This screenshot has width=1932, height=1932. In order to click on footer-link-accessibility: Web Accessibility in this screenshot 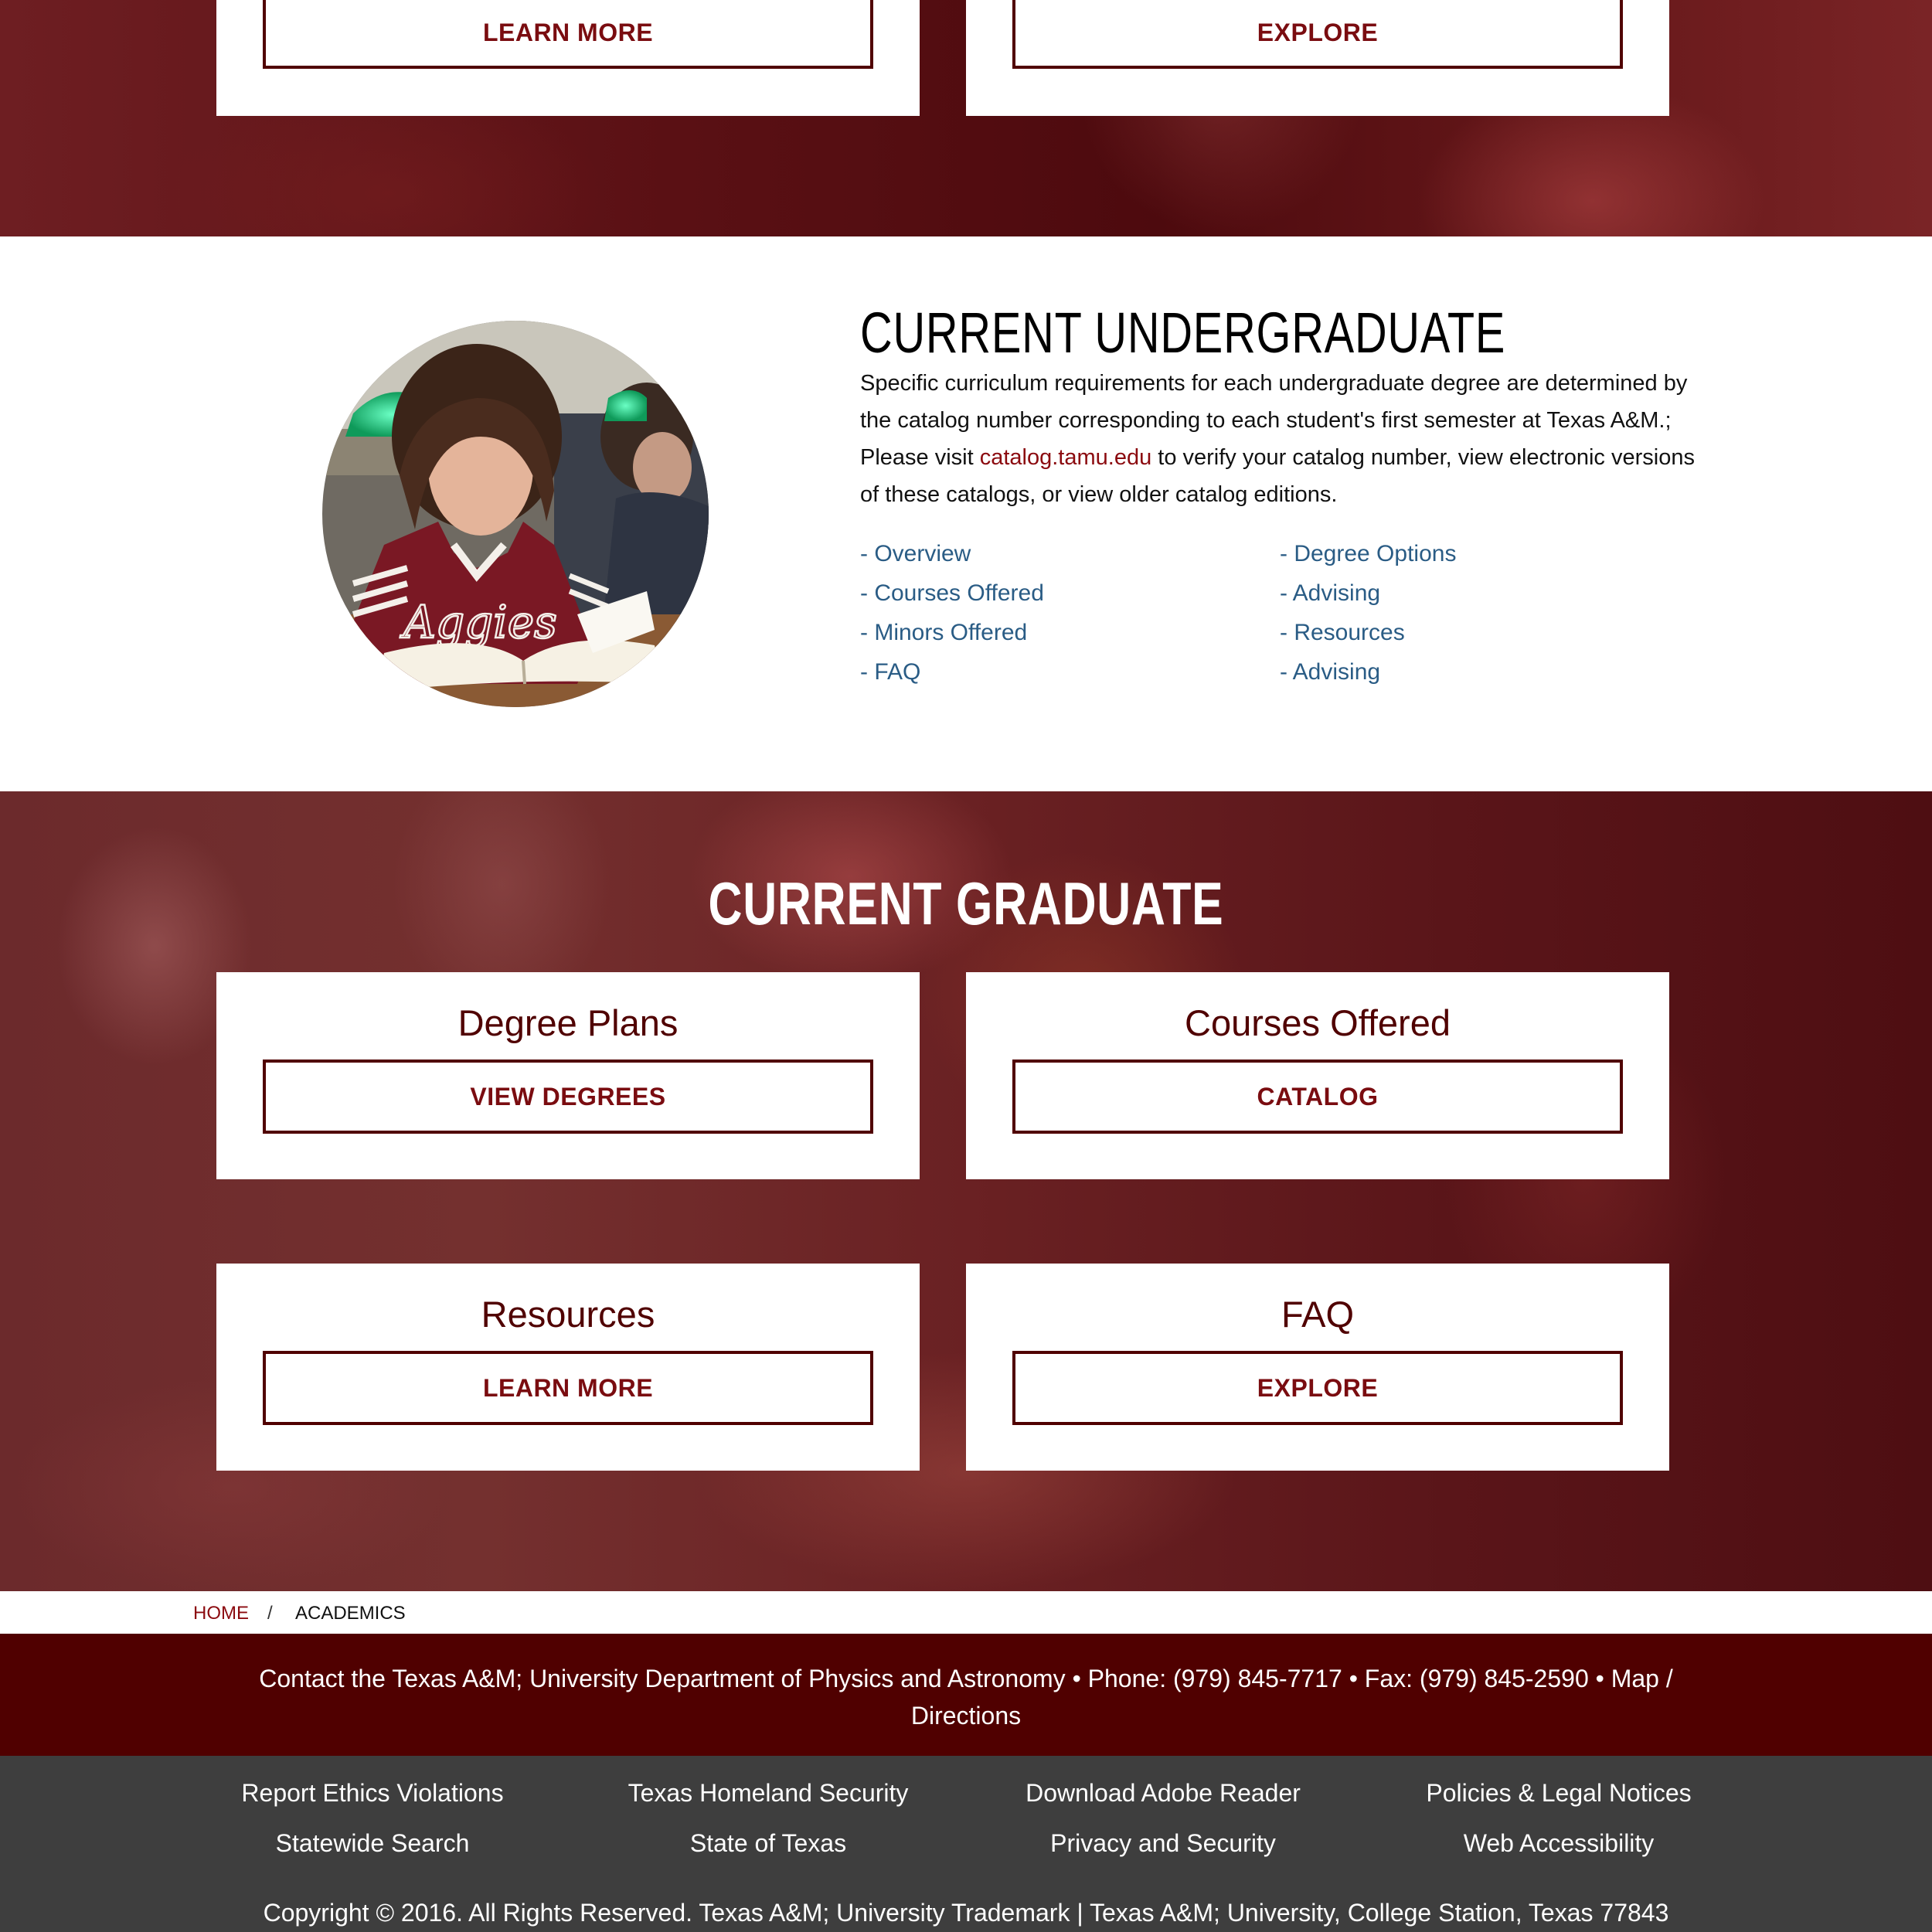, I will do `click(1560, 1843)`.